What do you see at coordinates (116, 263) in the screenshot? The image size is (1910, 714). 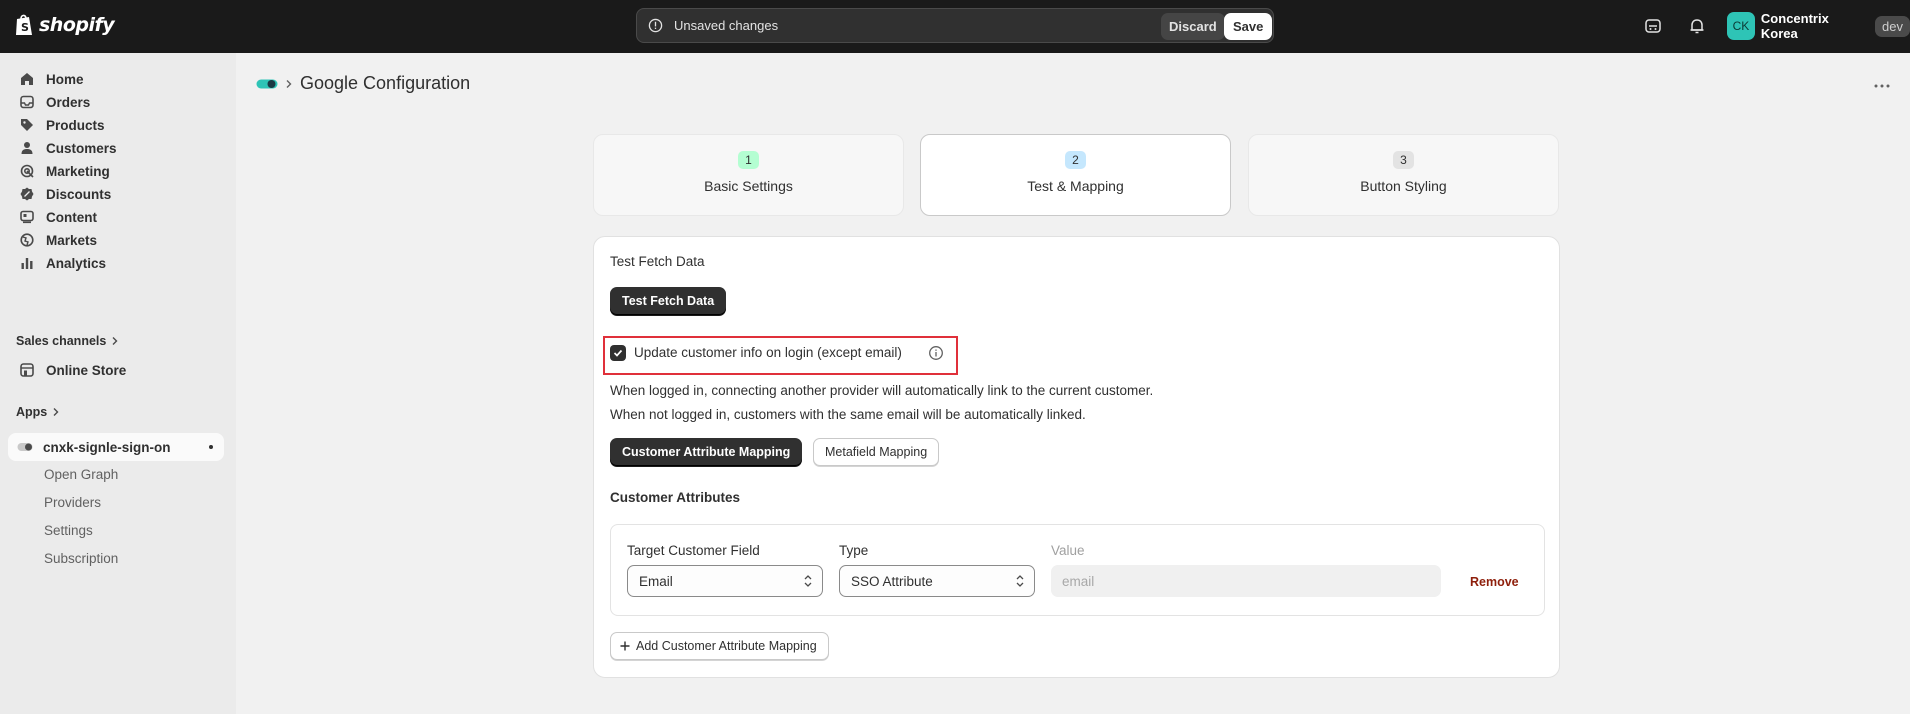 I see `sidebar-item-analytics: Analytics` at bounding box center [116, 263].